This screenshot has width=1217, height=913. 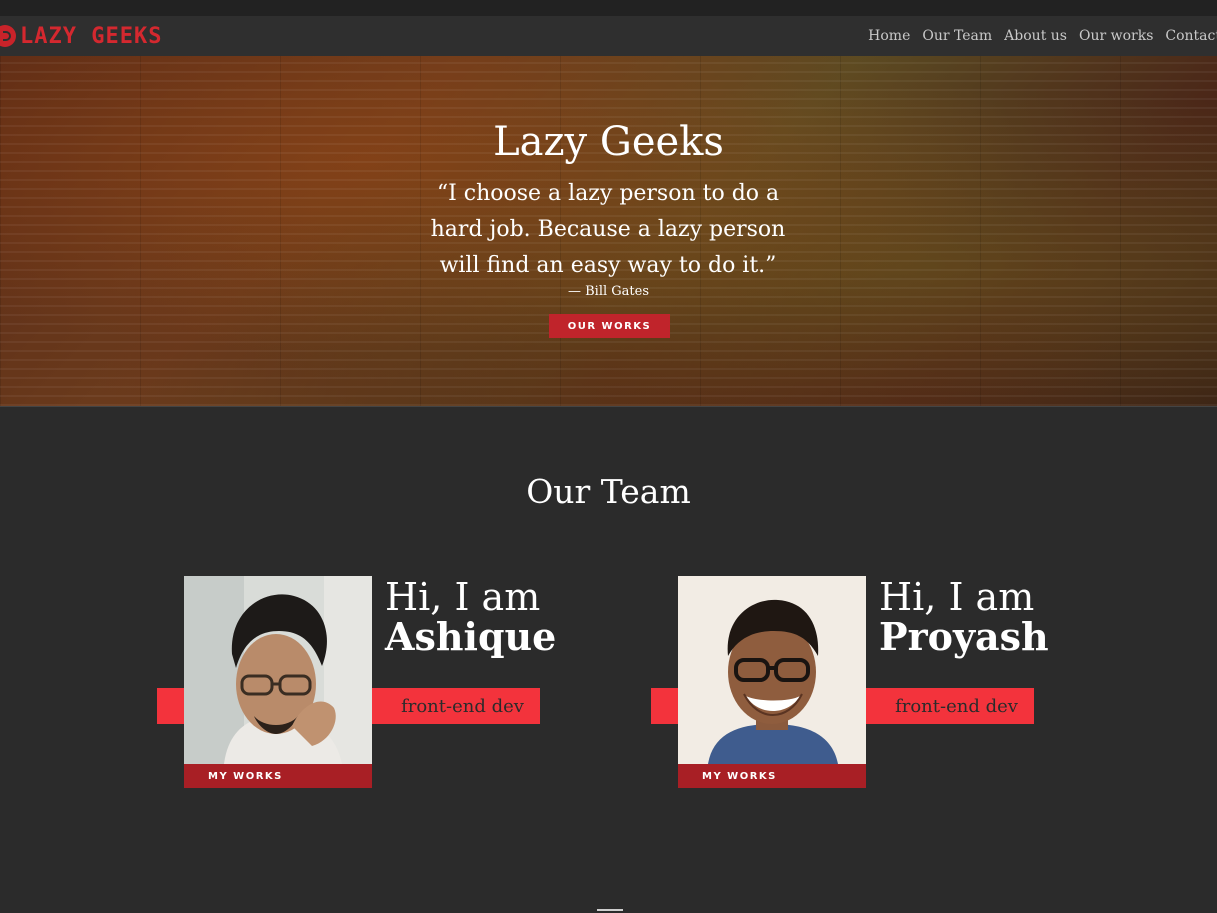 I want to click on hero-quote-author: — Bill Gates, so click(x=608, y=291).